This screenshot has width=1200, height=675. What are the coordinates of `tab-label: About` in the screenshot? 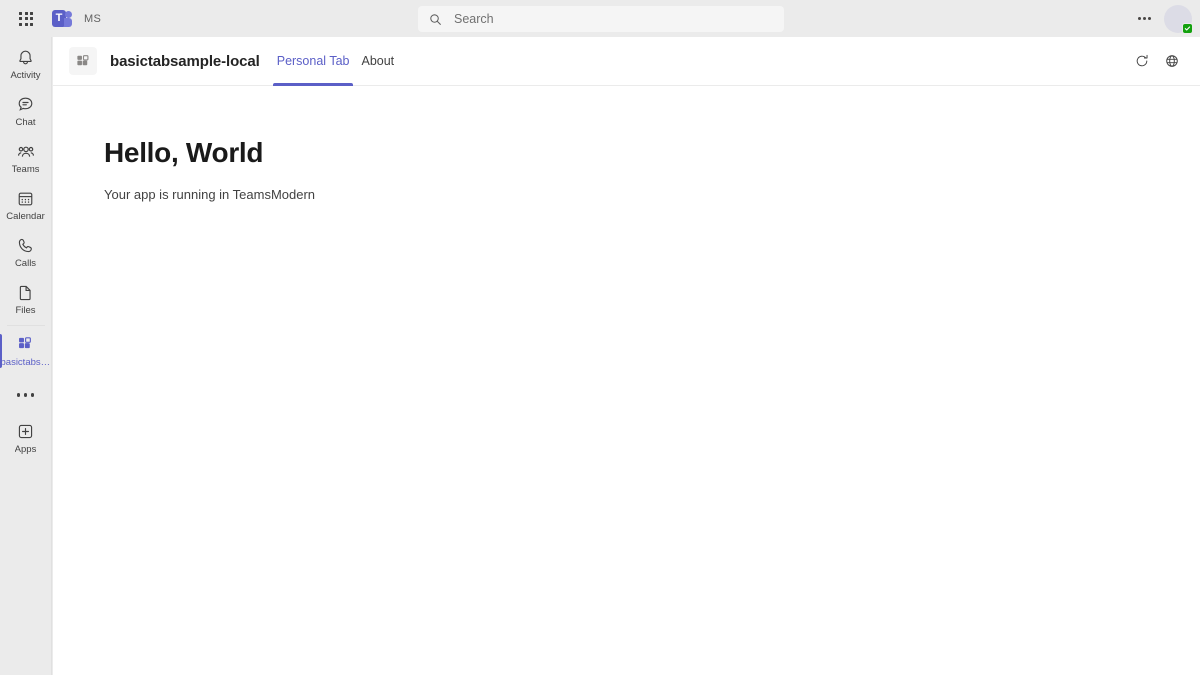 It's located at (378, 61).